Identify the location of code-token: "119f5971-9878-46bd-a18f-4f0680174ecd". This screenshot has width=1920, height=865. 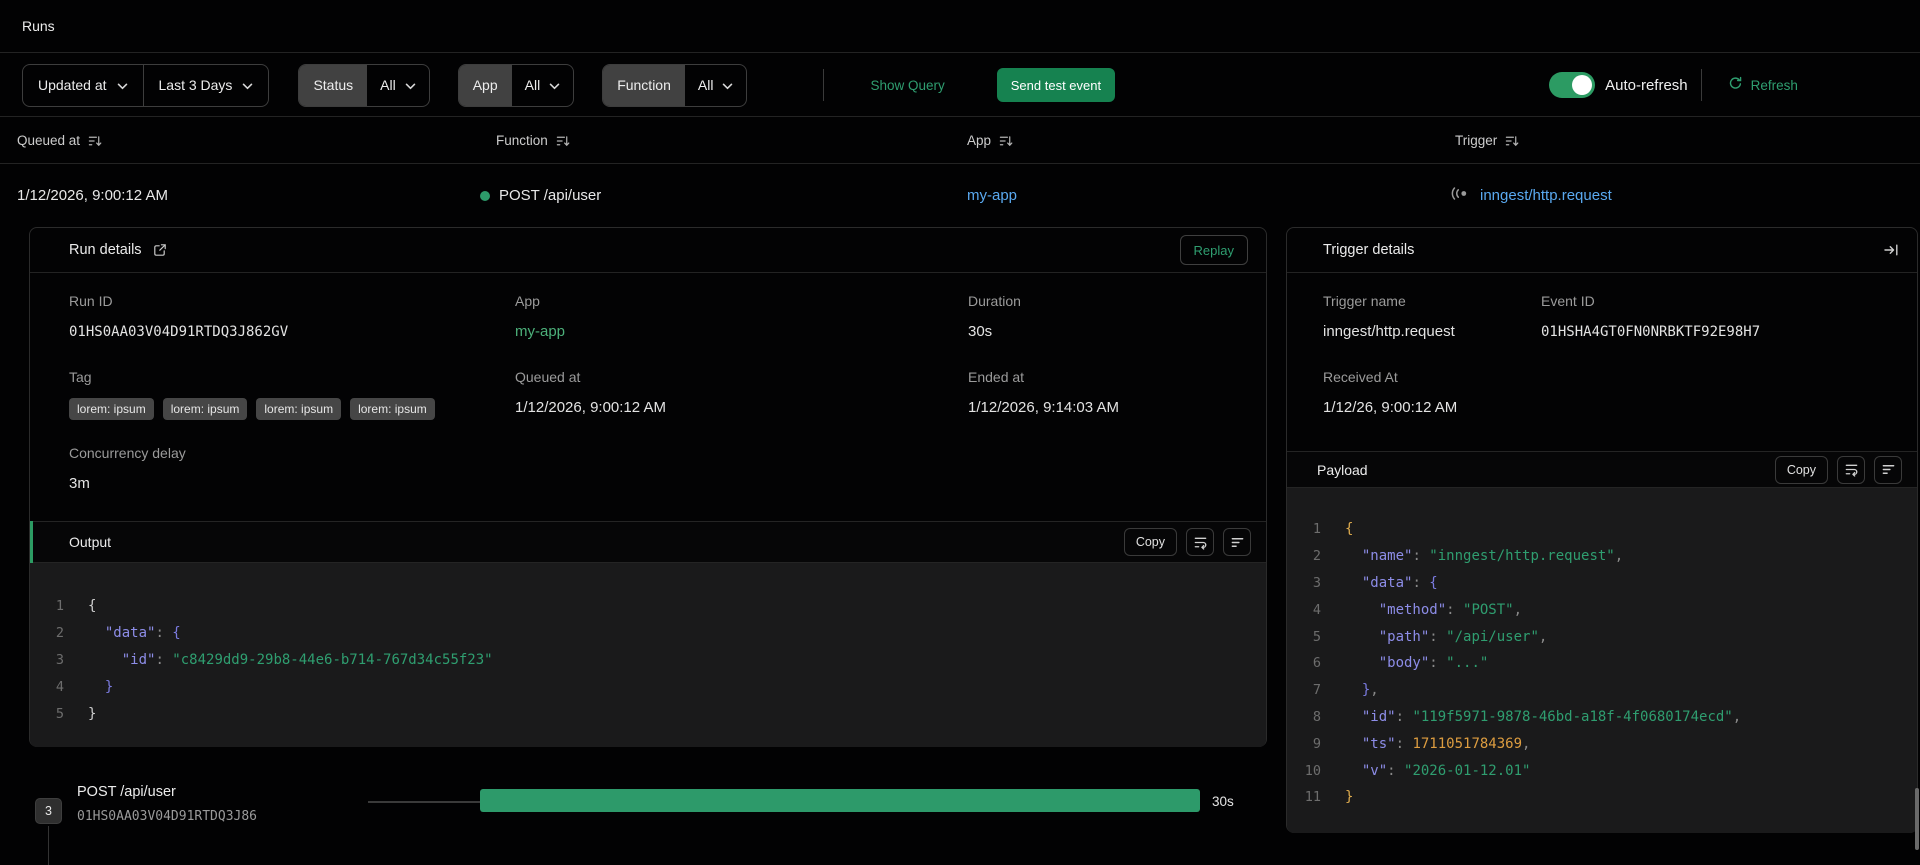
(1572, 716).